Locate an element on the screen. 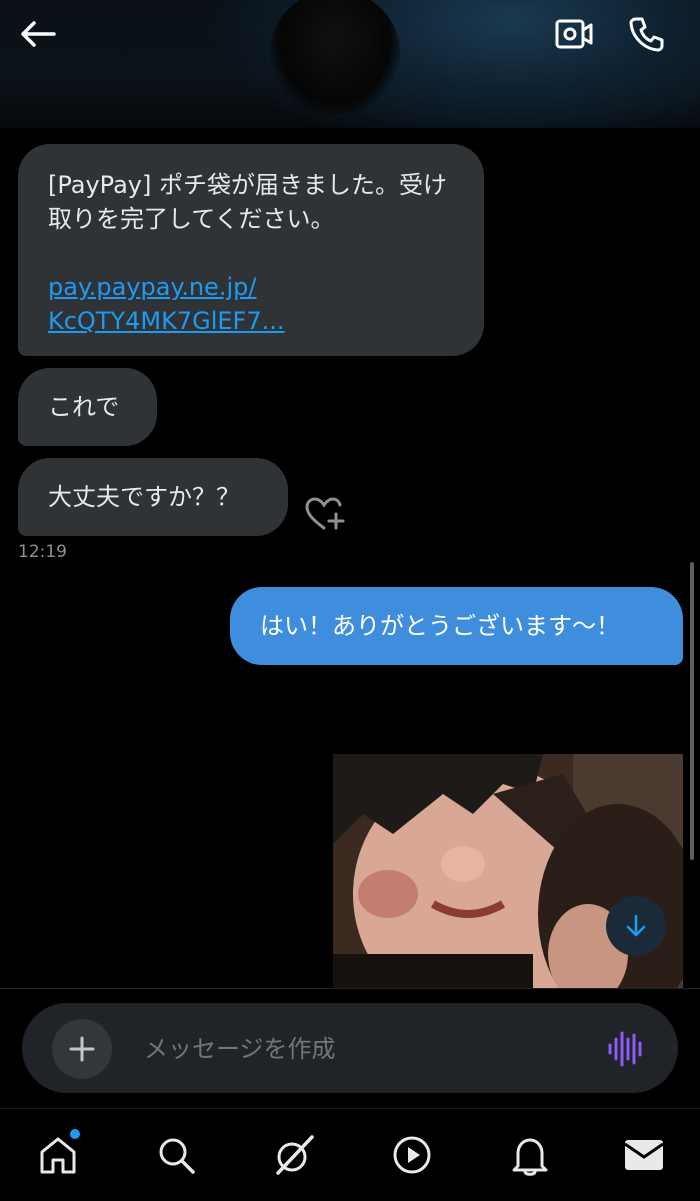 Image resolution: width=700 pixels, height=1201 pixels. arrow-down-icon is located at coordinates (636, 925).